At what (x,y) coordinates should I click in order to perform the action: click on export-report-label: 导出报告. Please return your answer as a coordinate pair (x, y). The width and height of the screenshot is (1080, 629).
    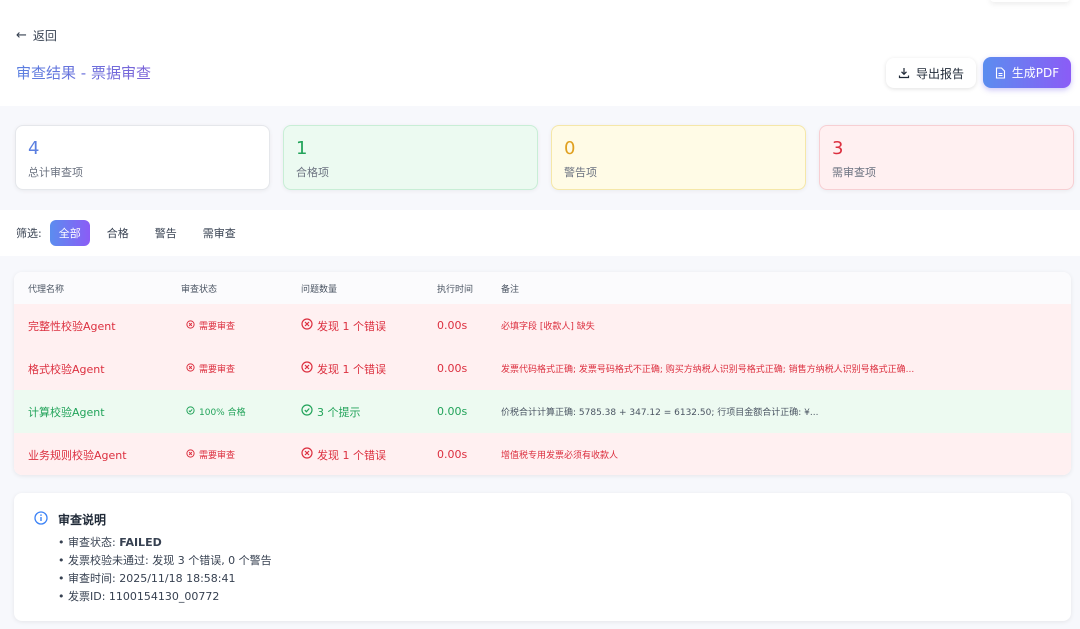
    Looking at the image, I should click on (939, 73).